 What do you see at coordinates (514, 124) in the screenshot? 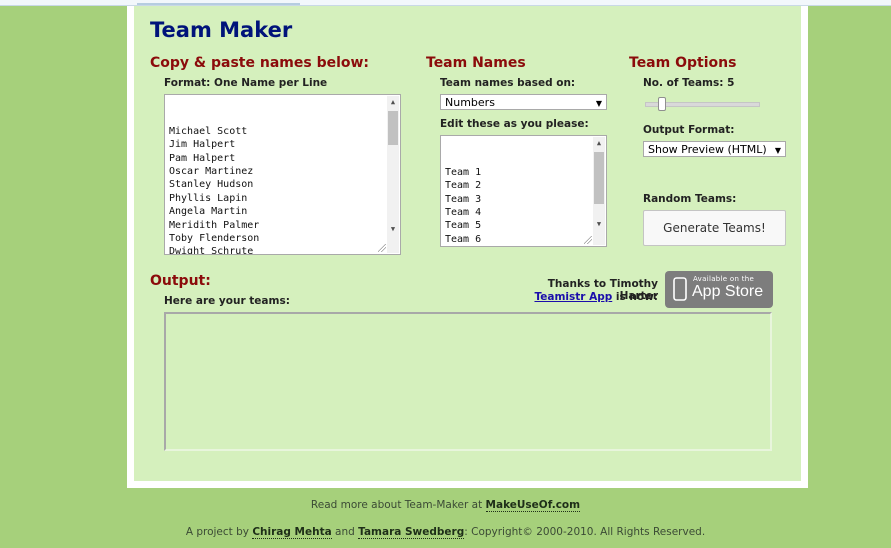
I see `edit-label: Edit these as you please:` at bounding box center [514, 124].